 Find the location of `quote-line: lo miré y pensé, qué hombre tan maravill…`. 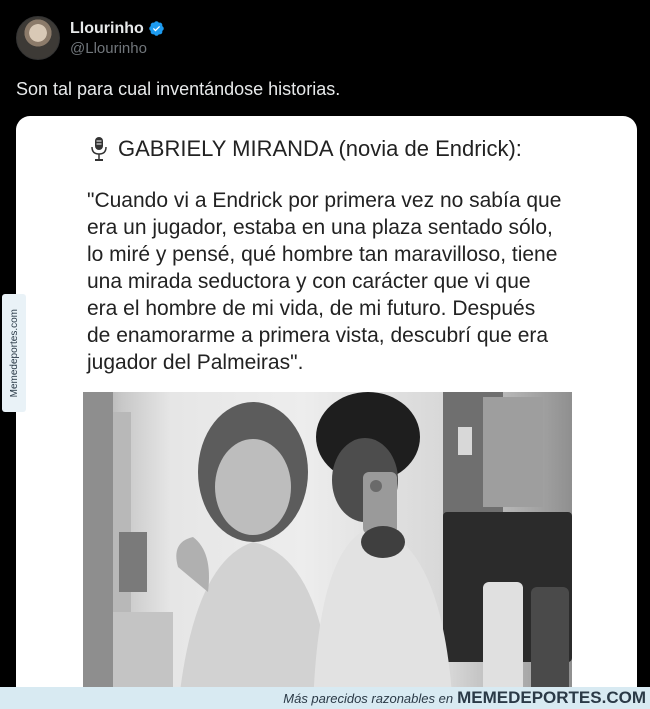

quote-line: lo miré y pensé, qué hombre tan maravill… is located at coordinates (322, 254).